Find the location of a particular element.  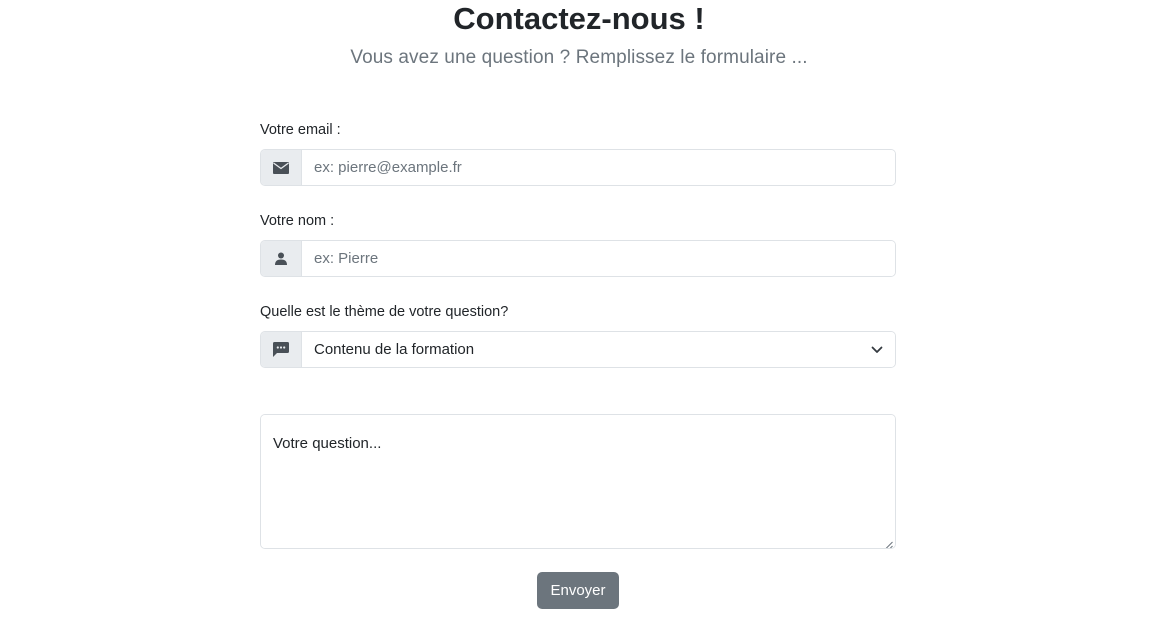

theme-input-group: Contenu de la formation is located at coordinates (578, 349).